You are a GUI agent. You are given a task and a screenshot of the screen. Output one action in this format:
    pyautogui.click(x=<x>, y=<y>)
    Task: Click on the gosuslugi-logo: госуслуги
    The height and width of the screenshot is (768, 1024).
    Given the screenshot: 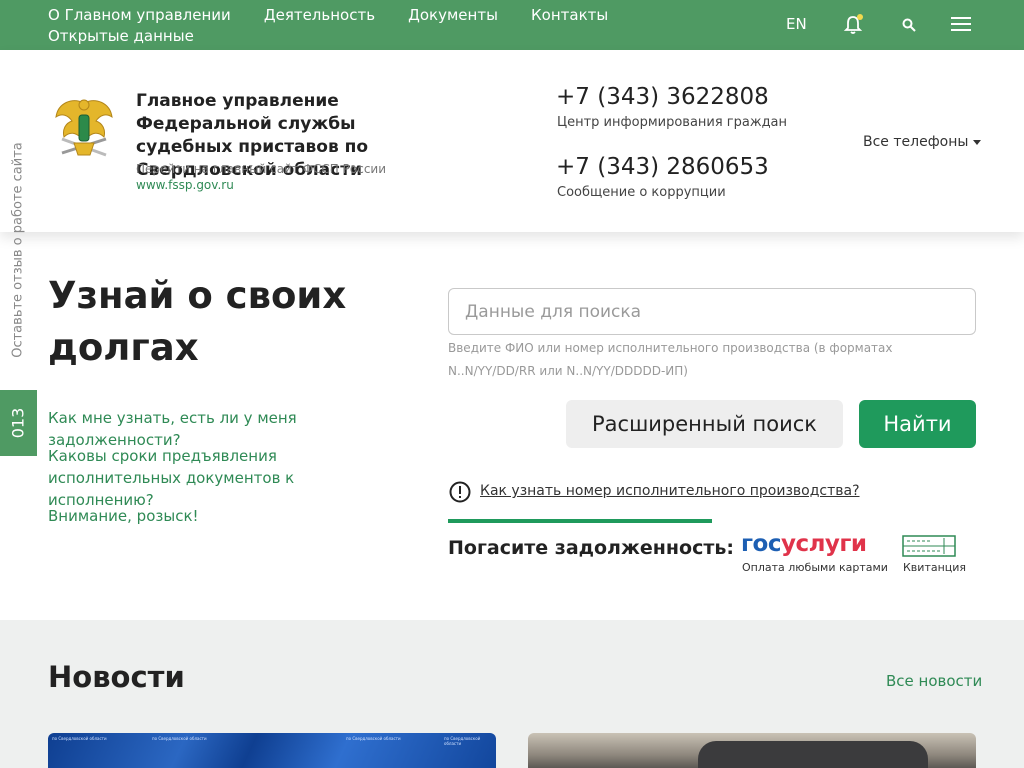 What is the action you would take?
    pyautogui.click(x=804, y=544)
    